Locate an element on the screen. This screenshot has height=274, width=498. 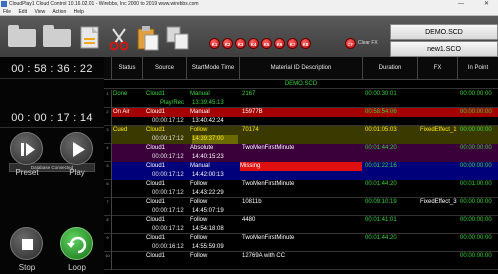
group-title: DEMO.SCD is located at coordinates (301, 84).